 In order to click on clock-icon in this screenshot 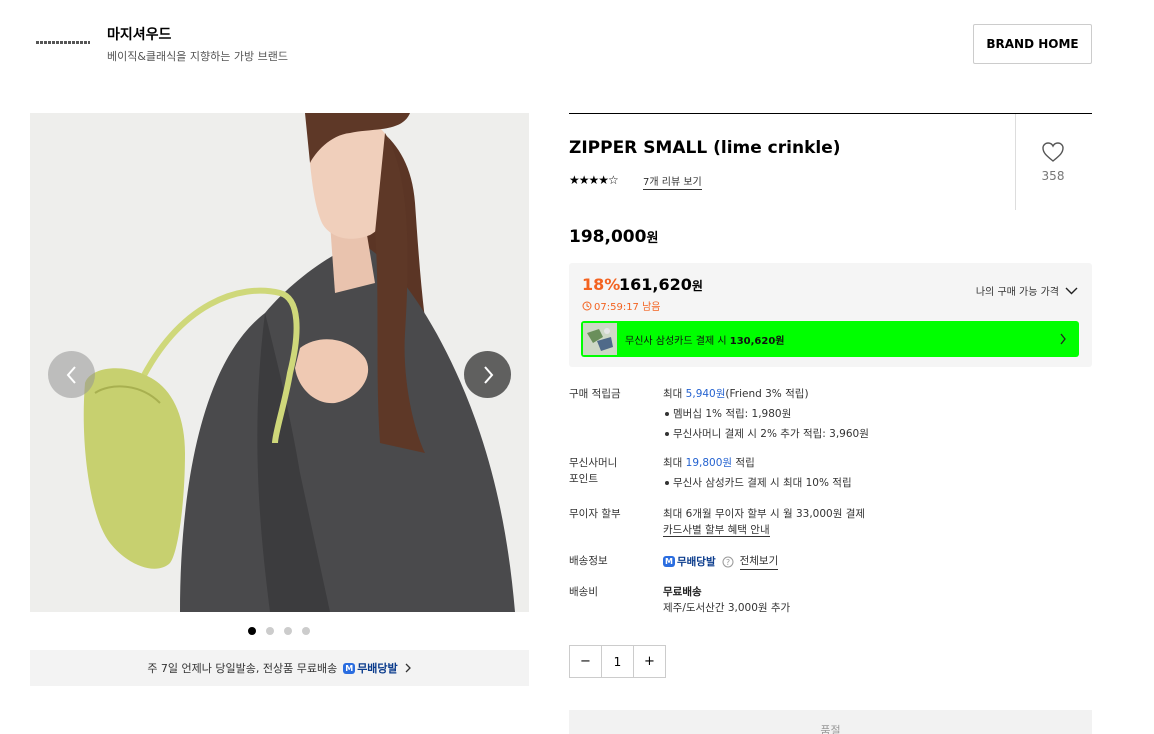, I will do `click(587, 305)`.